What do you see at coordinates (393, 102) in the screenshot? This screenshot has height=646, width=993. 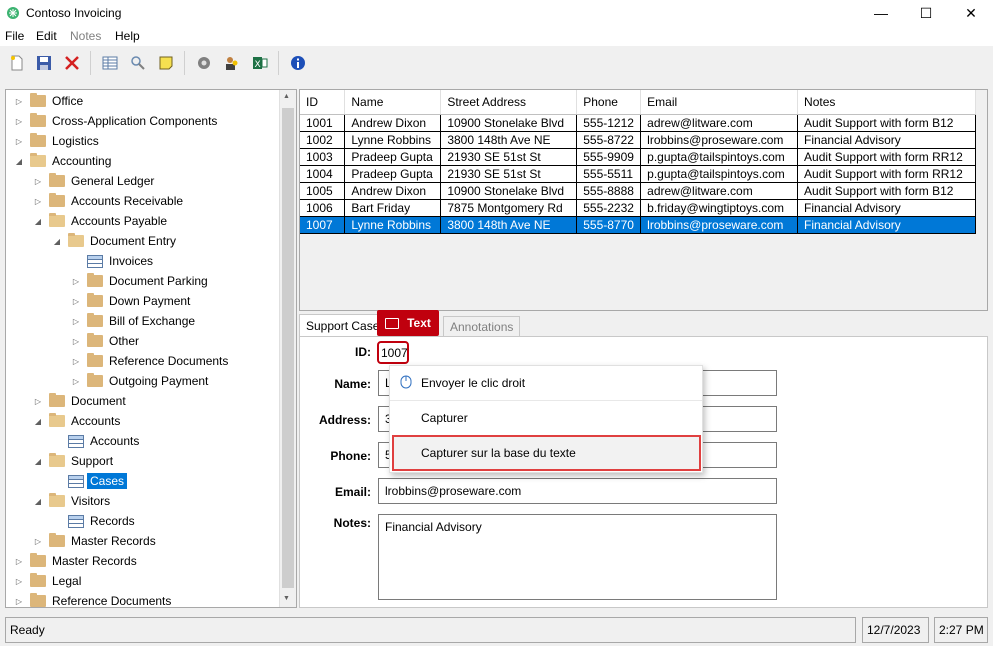 I see `column-header-name: Name` at bounding box center [393, 102].